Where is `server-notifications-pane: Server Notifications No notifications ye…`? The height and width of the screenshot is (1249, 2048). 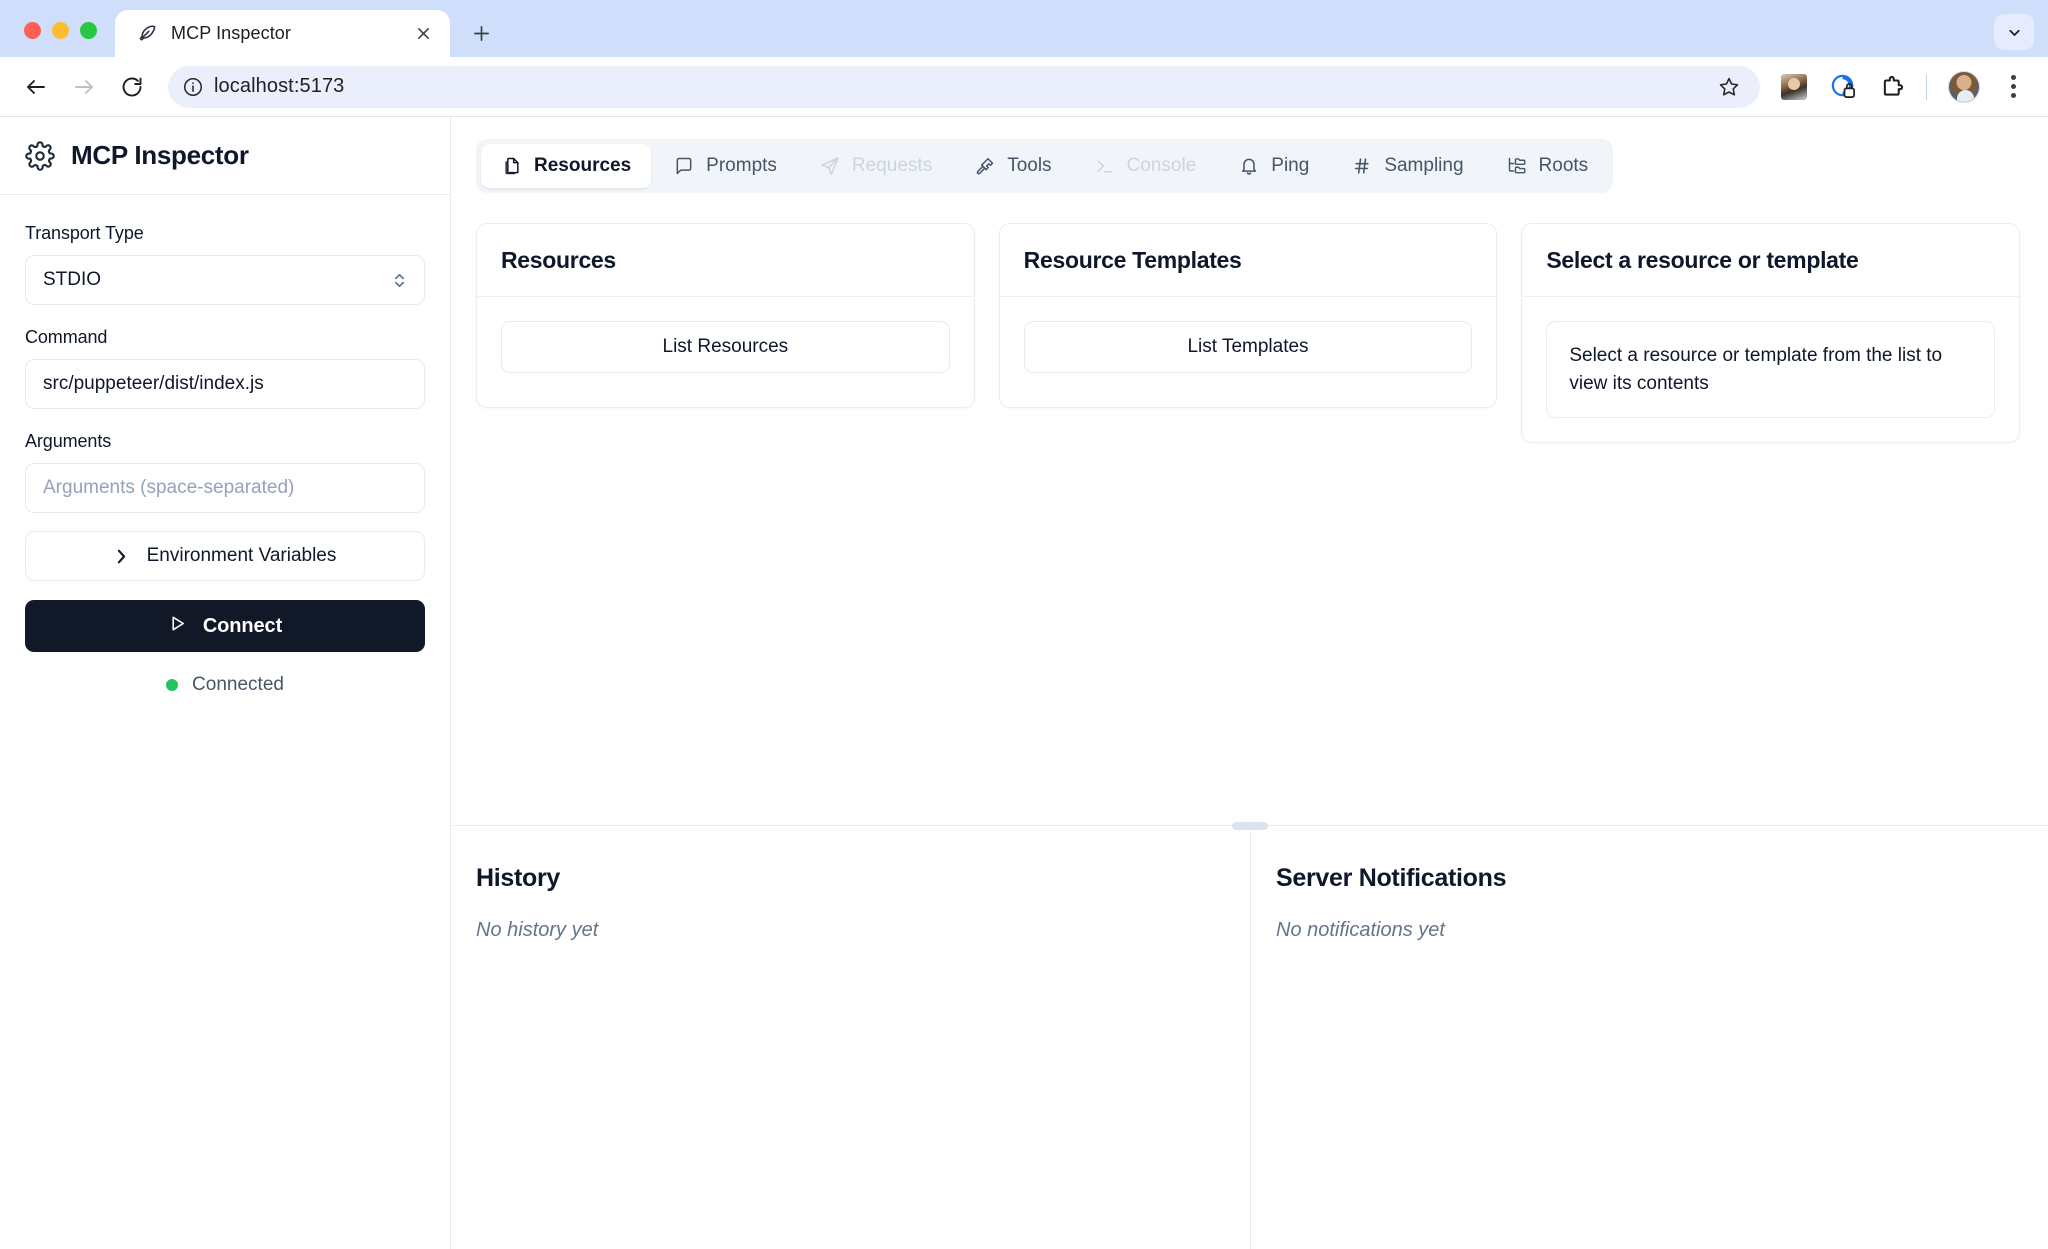 server-notifications-pane: Server Notifications No notifications ye… is located at coordinates (1649, 1037).